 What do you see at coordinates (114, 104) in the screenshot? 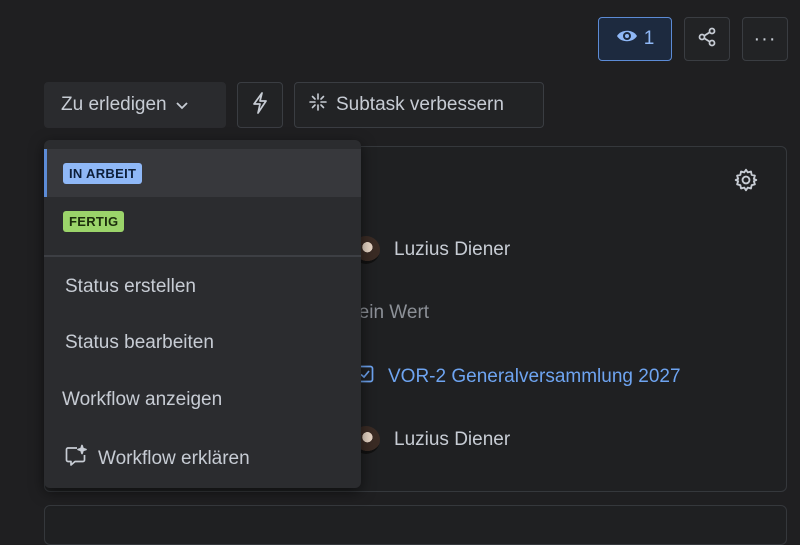
I see `status-label: Zu erledigen` at bounding box center [114, 104].